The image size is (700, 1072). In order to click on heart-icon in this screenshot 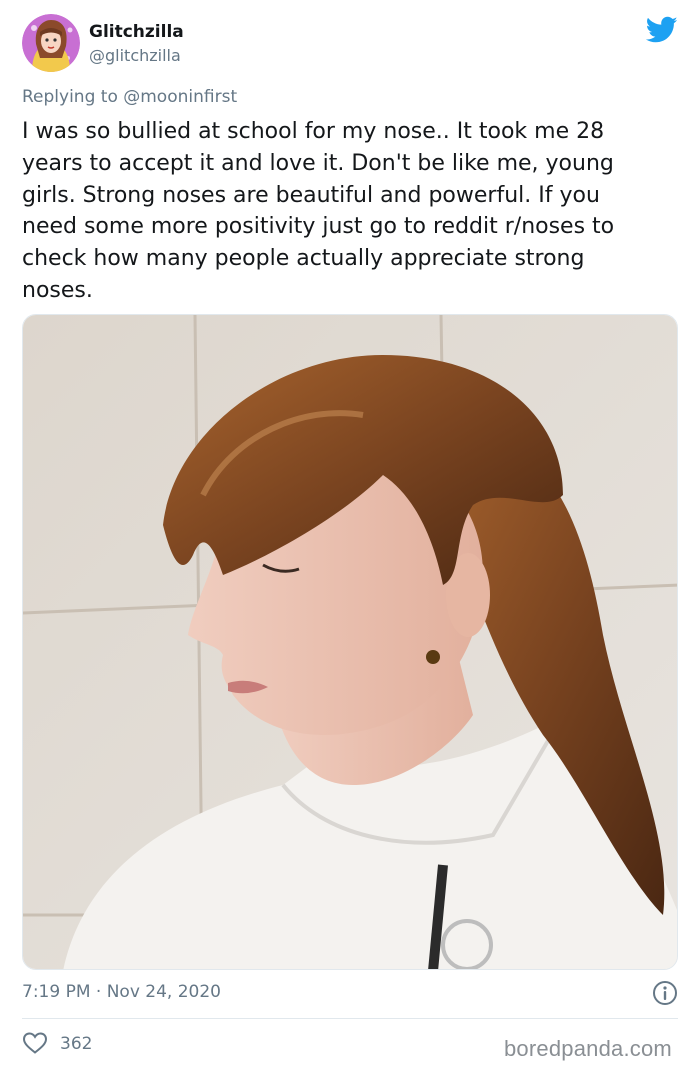, I will do `click(35, 1043)`.